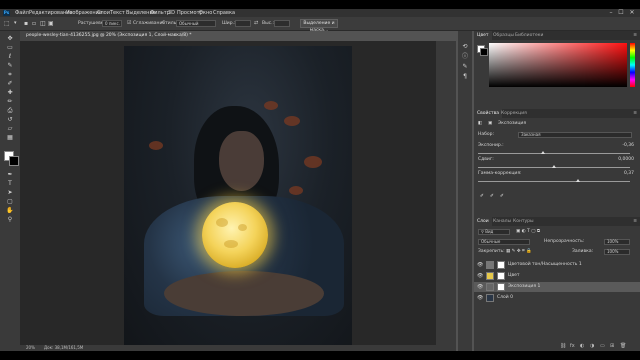 The width and height of the screenshot is (640, 360). What do you see at coordinates (34, 23) in the screenshot?
I see `add-selection-icon: ▫` at bounding box center [34, 23].